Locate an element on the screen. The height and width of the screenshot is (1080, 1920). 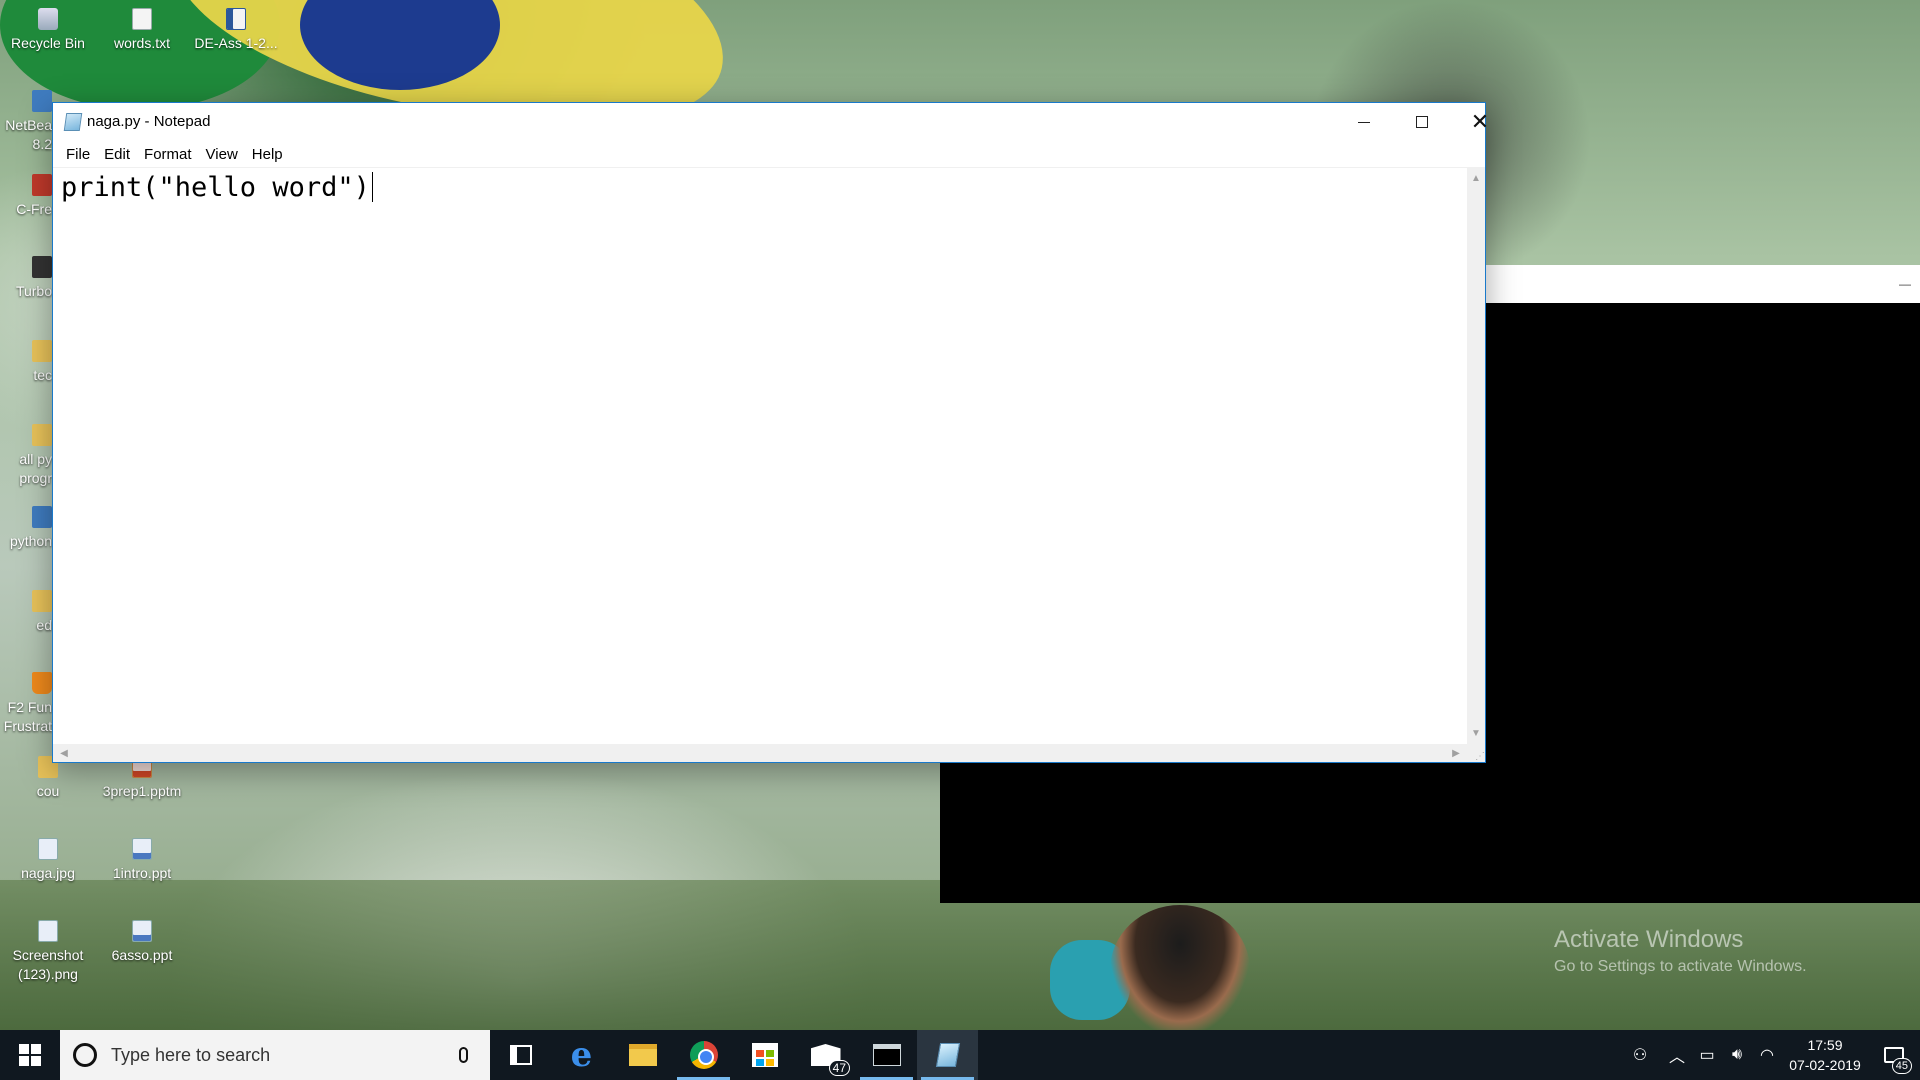
desktop-icon-label: all py progr is located at coordinates (35, 468).